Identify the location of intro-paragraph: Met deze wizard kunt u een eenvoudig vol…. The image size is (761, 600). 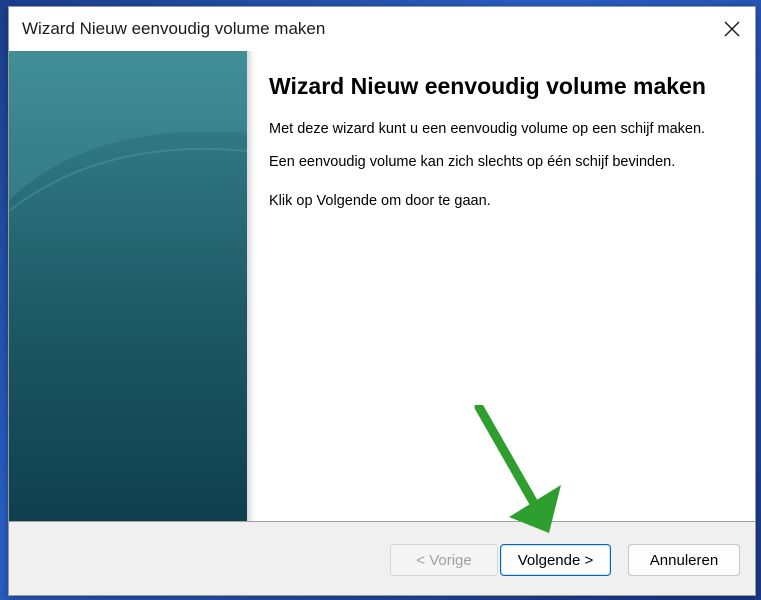
(487, 129).